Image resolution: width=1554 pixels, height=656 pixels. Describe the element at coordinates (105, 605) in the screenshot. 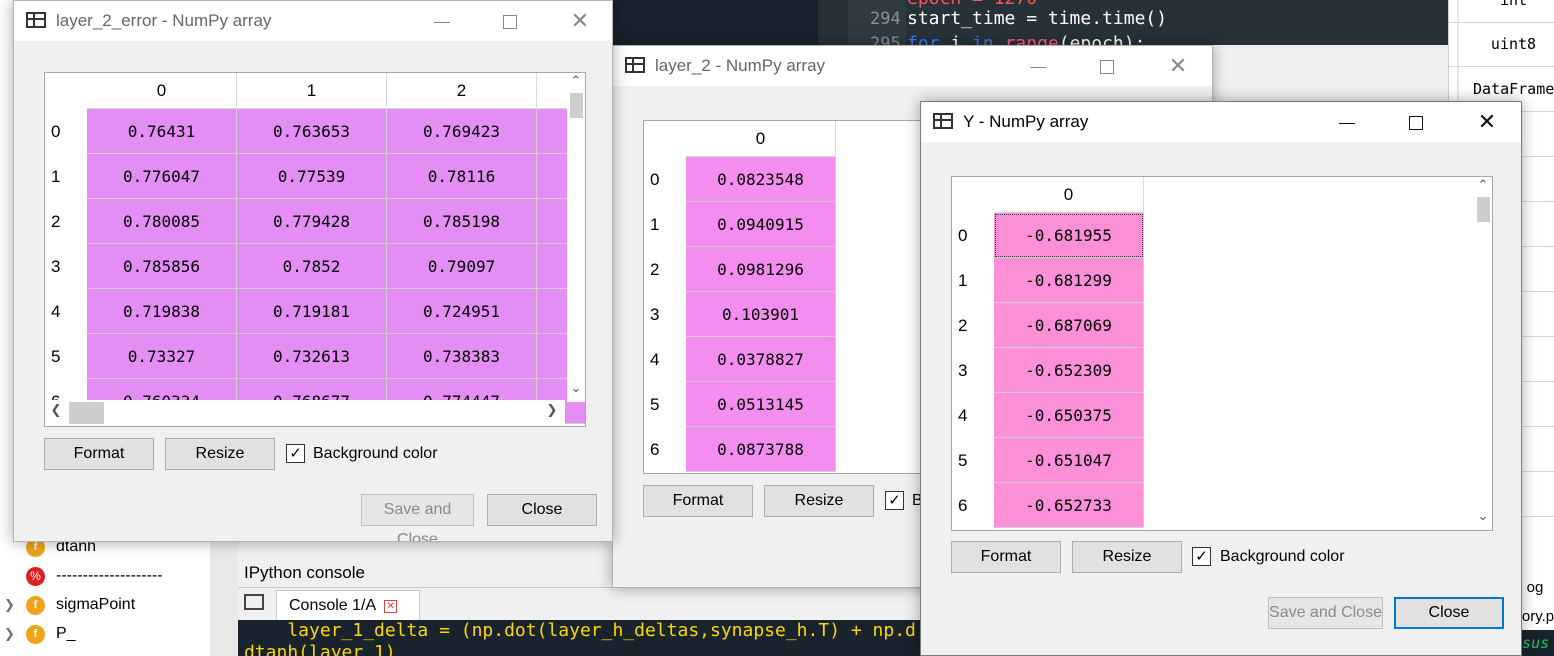

I see `outline-item-sigmapoint: ❯ f sigmaPoint` at that location.